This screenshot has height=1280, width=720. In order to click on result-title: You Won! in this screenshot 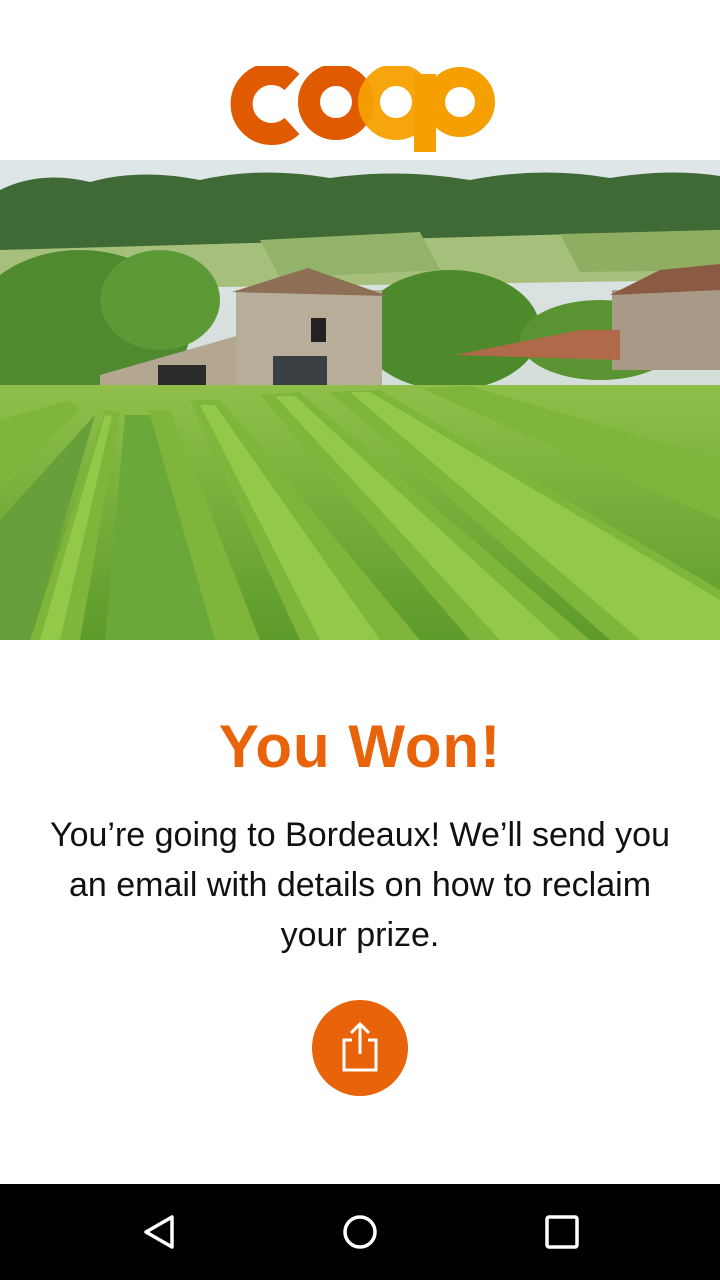, I will do `click(360, 746)`.